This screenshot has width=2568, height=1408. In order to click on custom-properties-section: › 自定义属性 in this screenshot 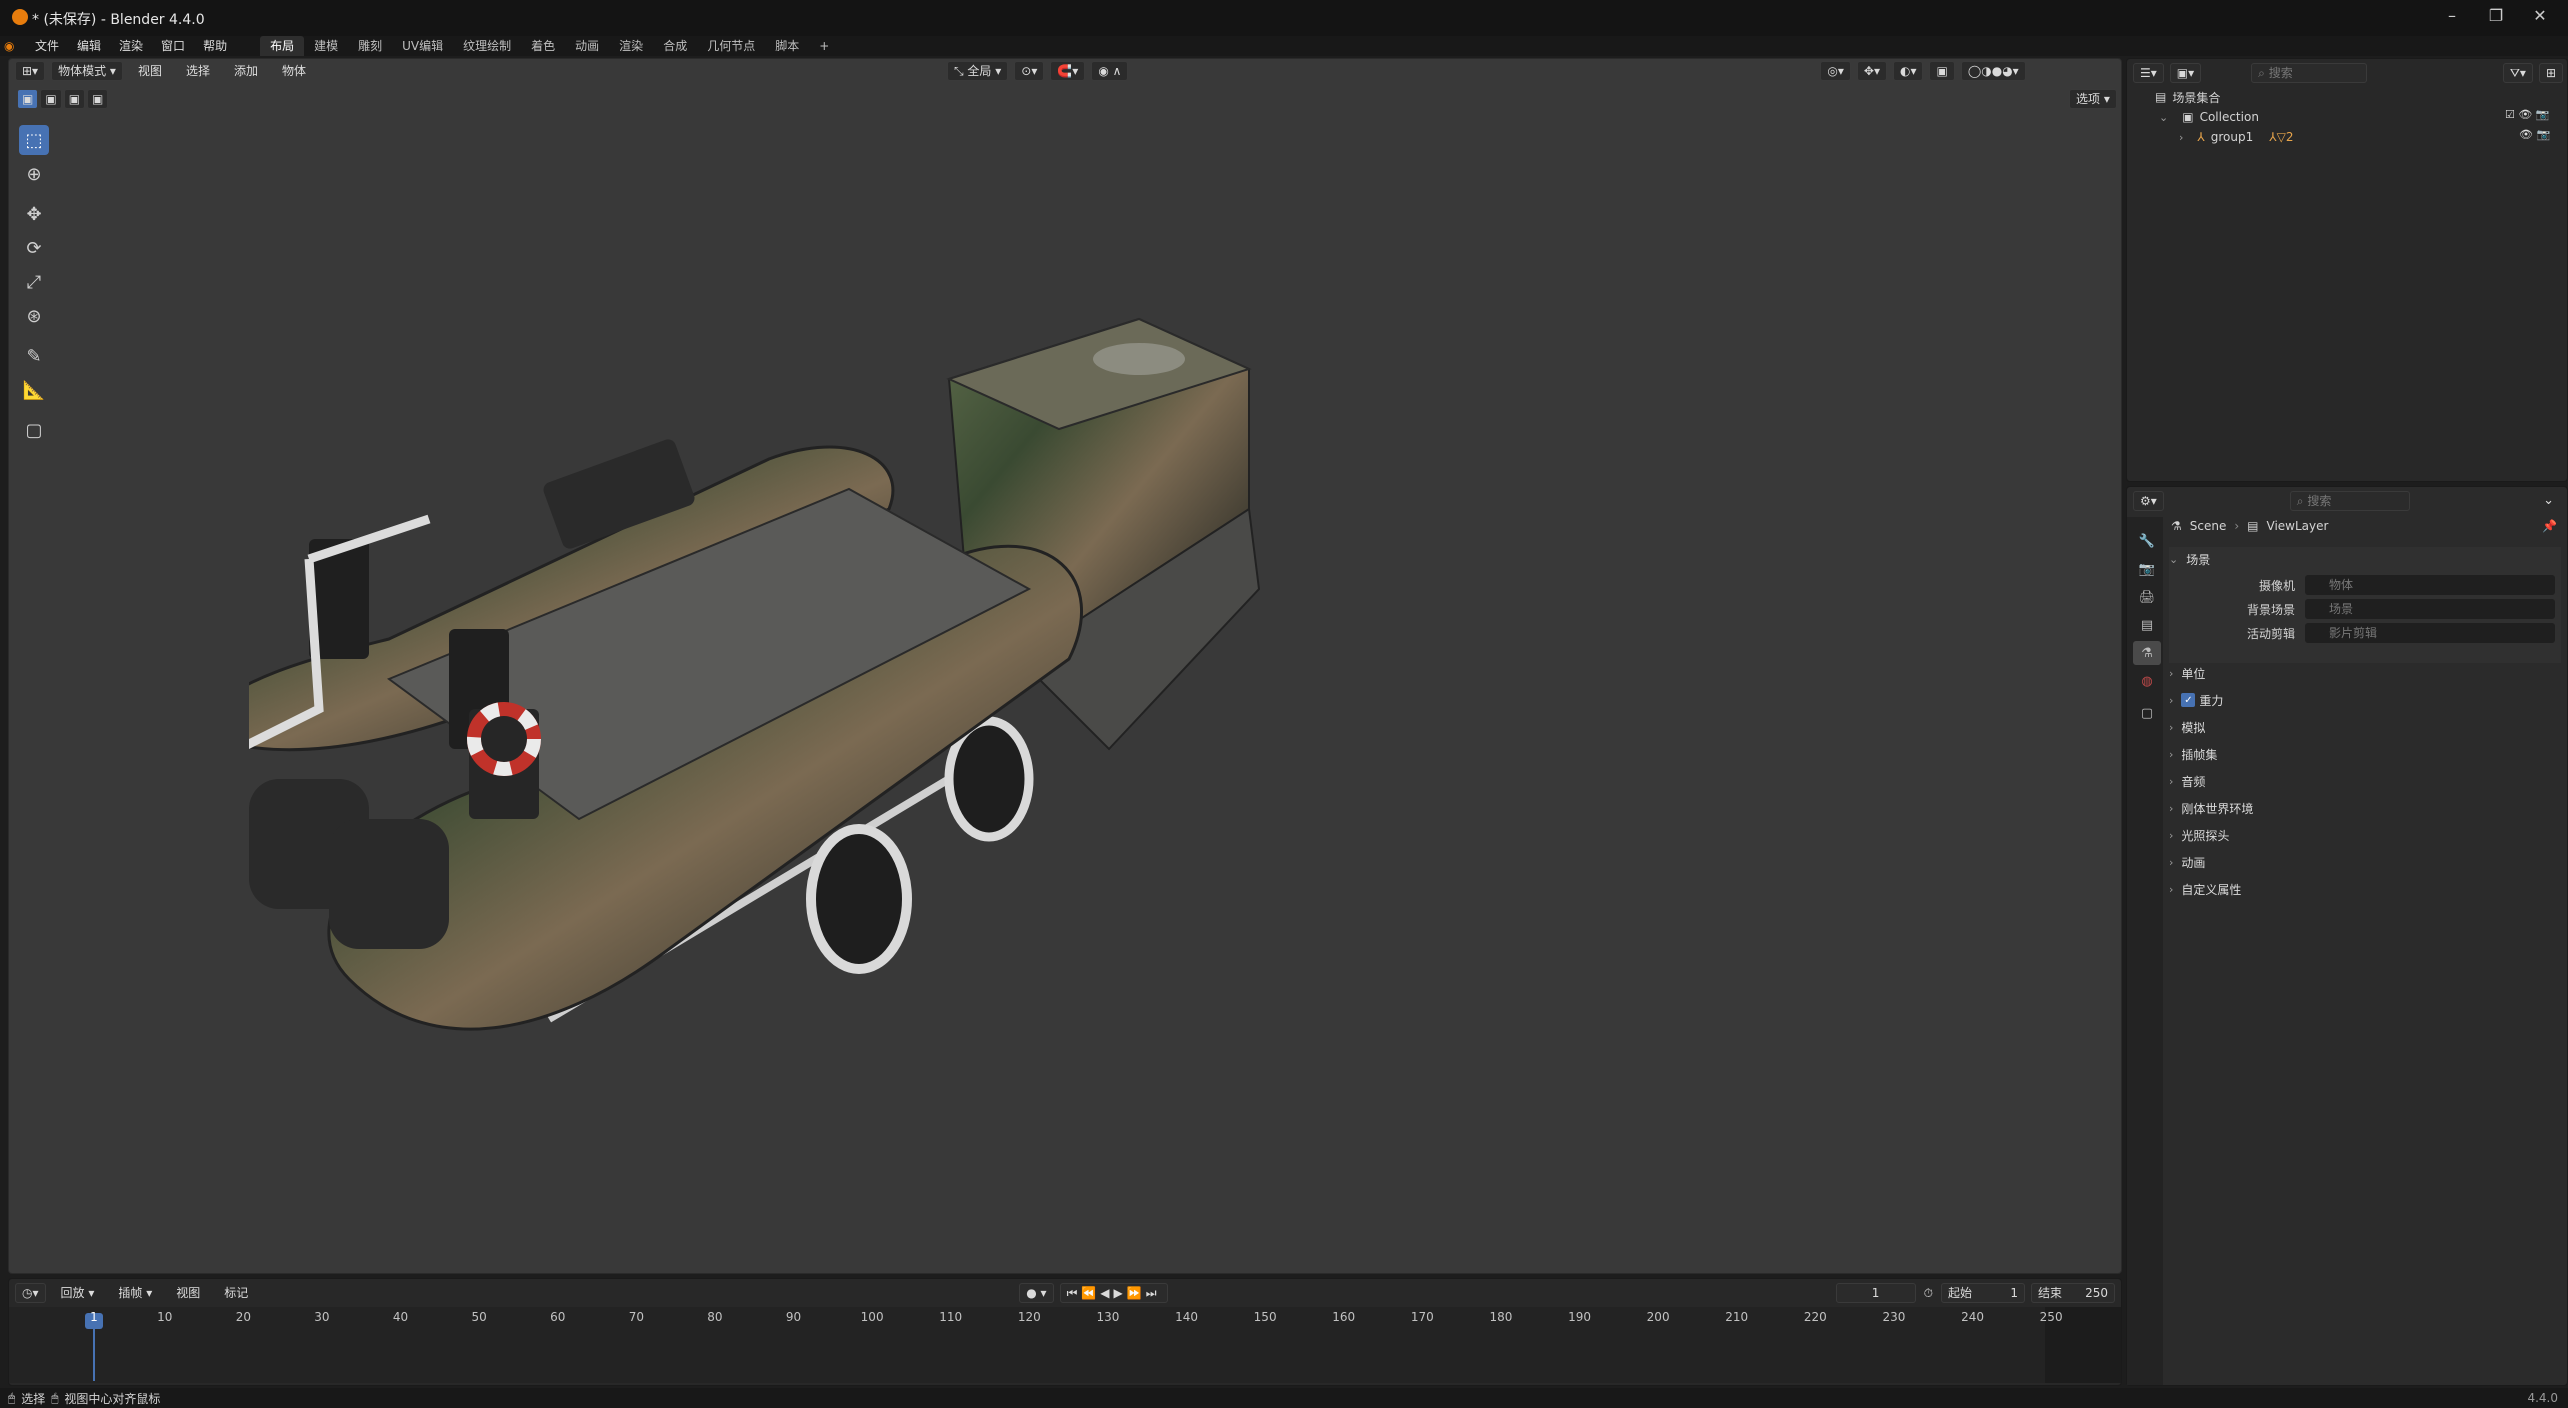, I will do `click(2368, 889)`.